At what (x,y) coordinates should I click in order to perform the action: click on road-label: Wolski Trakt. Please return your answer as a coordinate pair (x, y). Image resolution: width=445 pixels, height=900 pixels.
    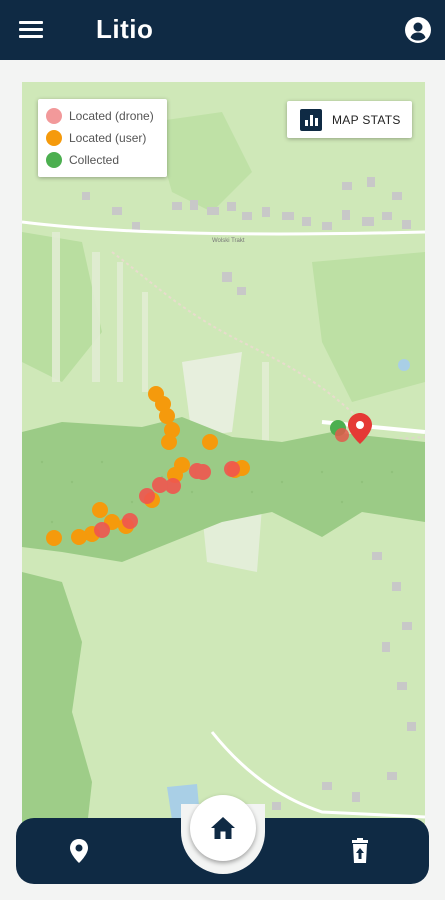
    Looking at the image, I should click on (228, 241).